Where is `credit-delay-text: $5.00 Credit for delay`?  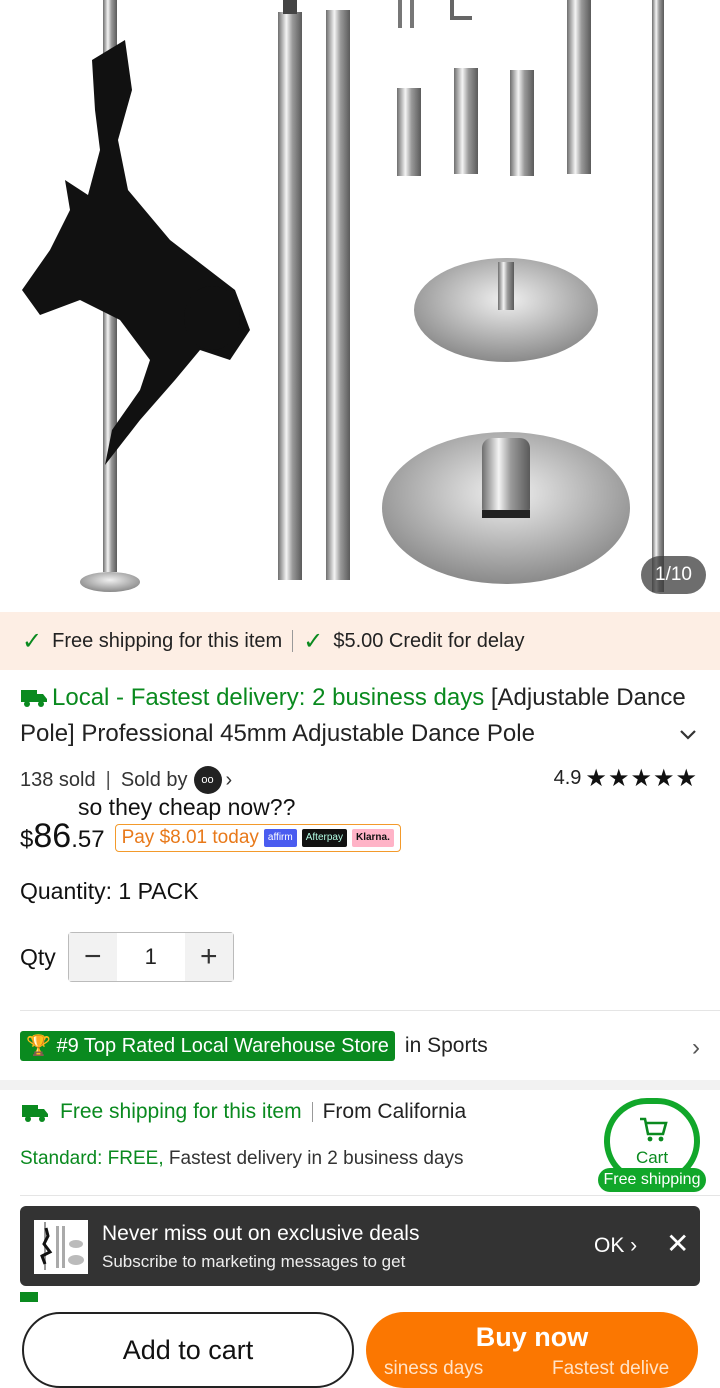
credit-delay-text: $5.00 Credit for delay is located at coordinates (429, 640).